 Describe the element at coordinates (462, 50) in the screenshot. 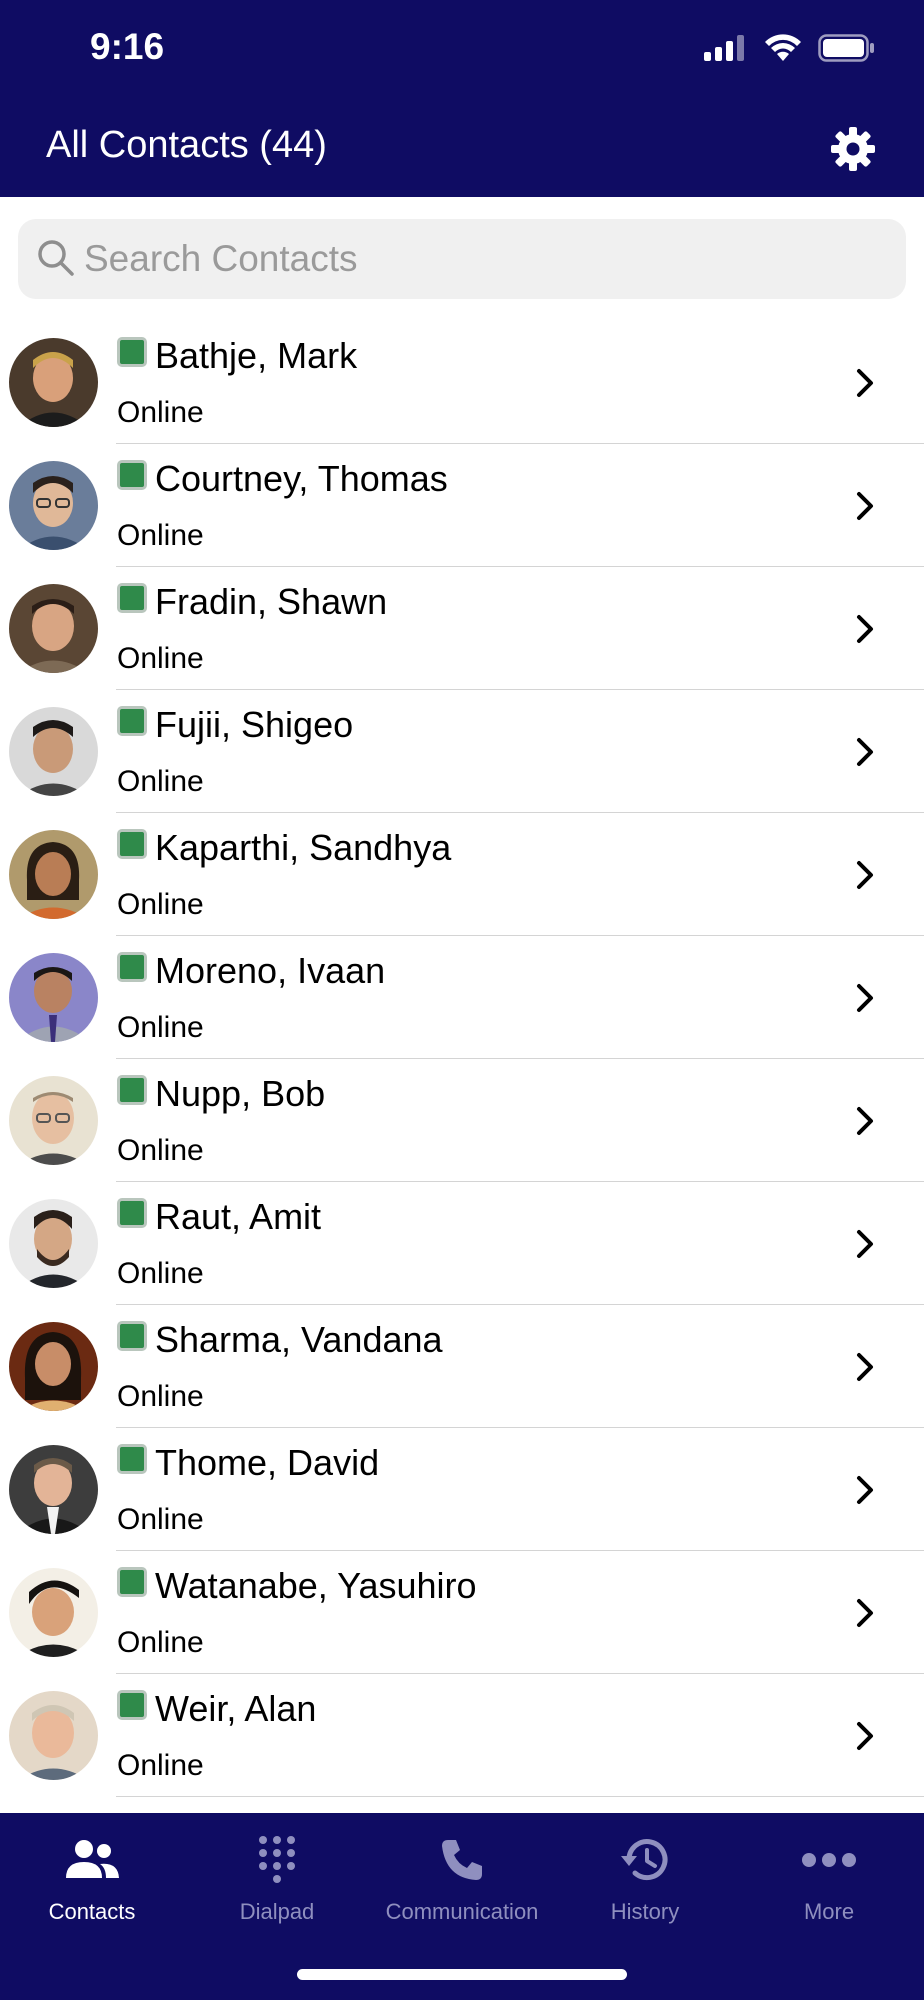

I see `status-bar: 9:16` at that location.